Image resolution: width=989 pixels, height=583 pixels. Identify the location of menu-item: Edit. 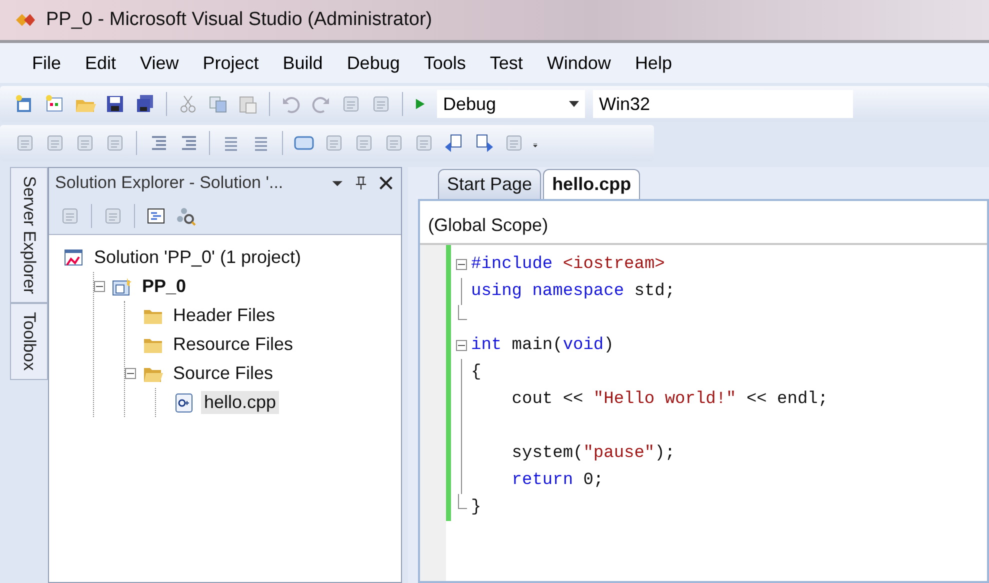
(100, 63).